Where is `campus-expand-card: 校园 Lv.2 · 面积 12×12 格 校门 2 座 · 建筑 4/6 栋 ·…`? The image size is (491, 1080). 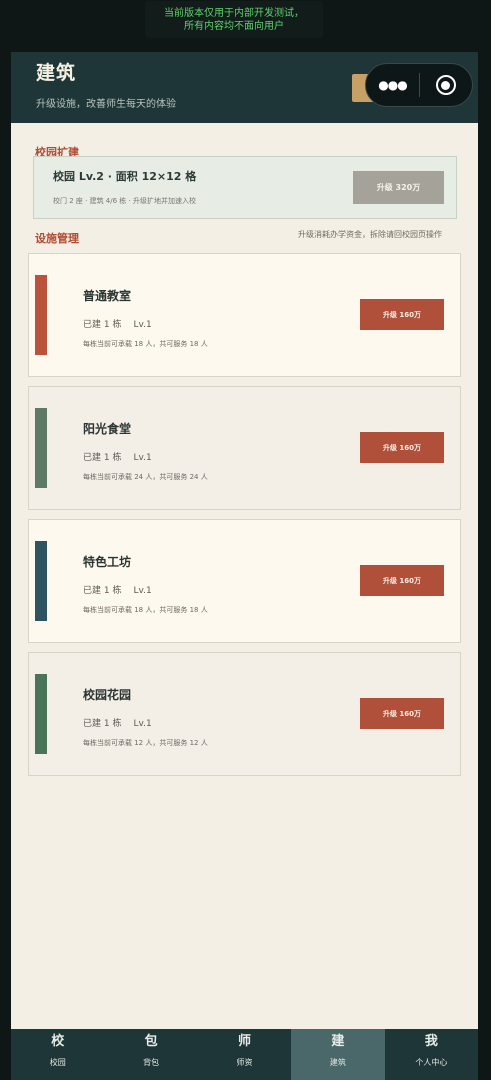 campus-expand-card: 校园 Lv.2 · 面积 12×12 格 校门 2 座 · 建筑 4/6 栋 ·… is located at coordinates (245, 187).